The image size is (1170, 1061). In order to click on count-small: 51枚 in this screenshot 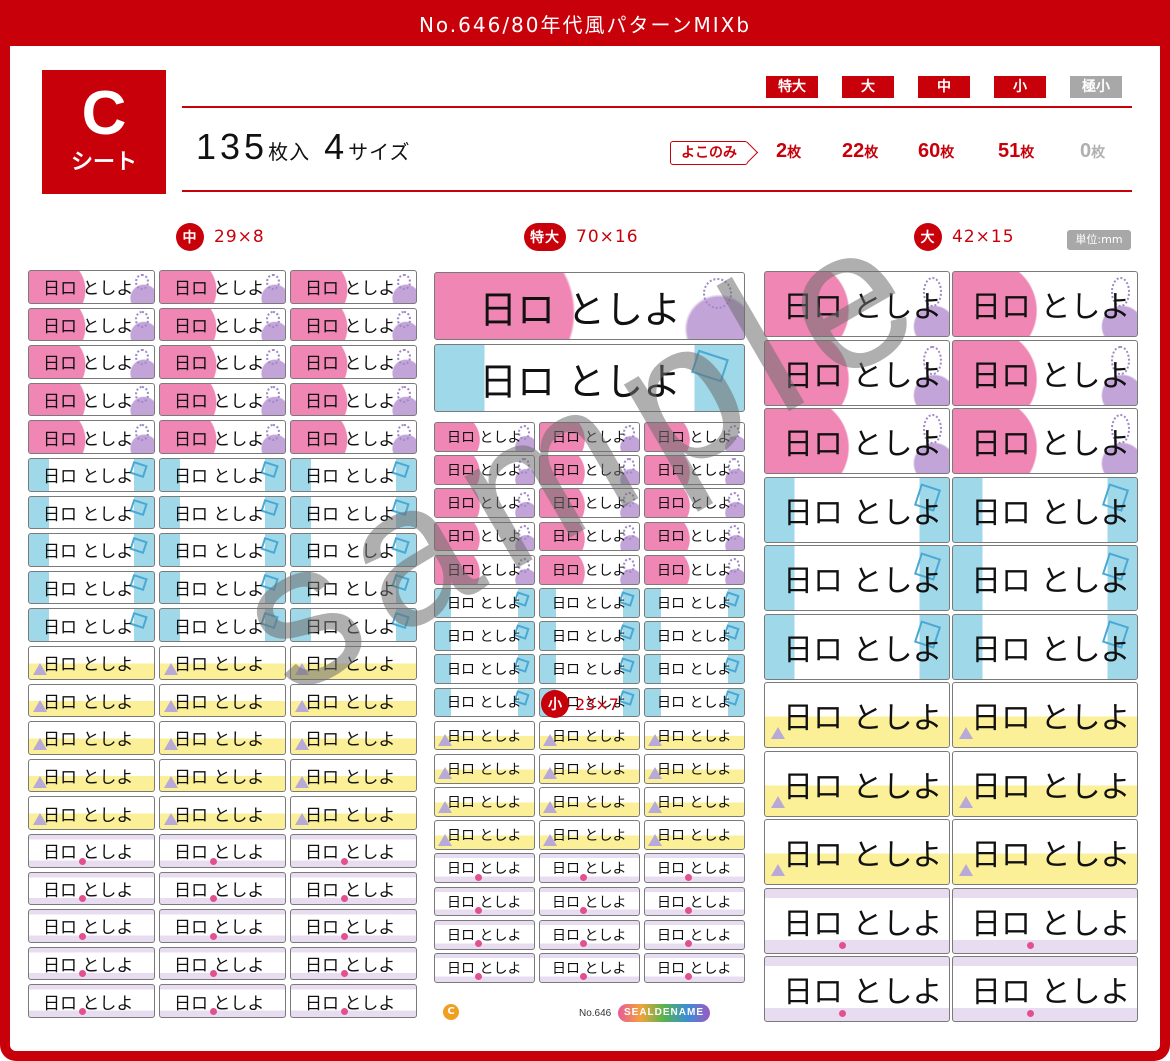, I will do `click(1016, 151)`.